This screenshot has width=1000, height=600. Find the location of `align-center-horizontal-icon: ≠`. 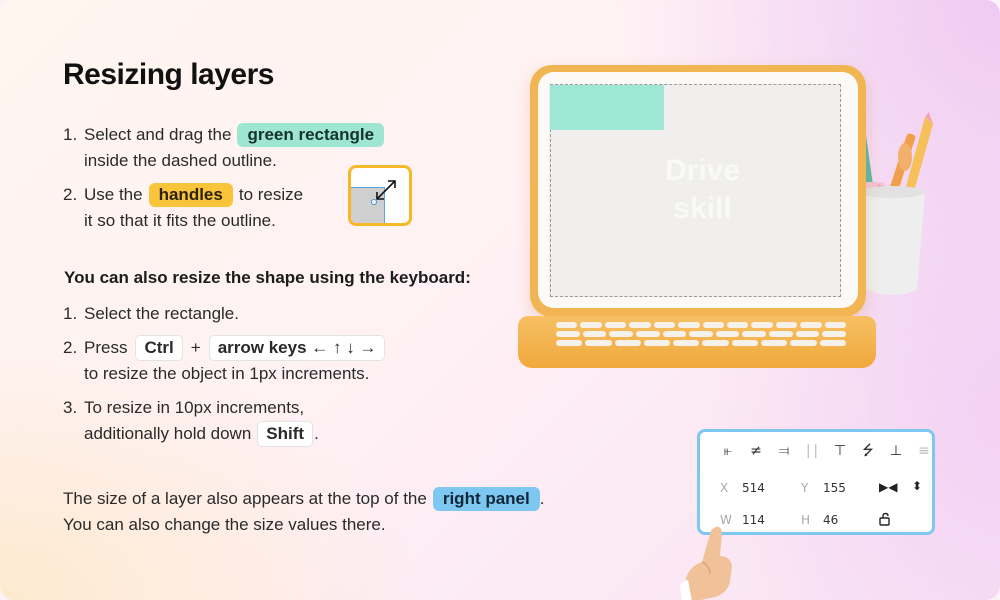

align-center-horizontal-icon: ≠ is located at coordinates (756, 451).